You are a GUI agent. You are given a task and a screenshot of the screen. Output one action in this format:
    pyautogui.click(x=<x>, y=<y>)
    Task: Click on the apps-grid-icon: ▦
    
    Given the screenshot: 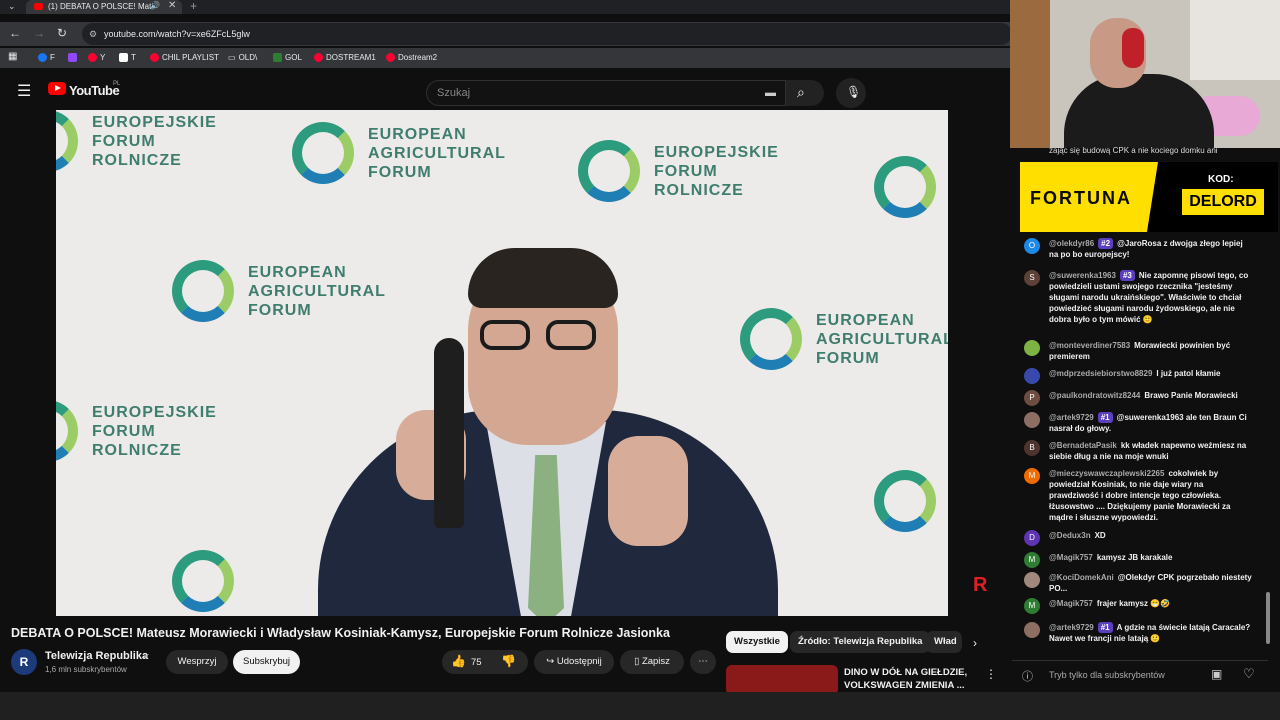 What is the action you would take?
    pyautogui.click(x=12, y=56)
    